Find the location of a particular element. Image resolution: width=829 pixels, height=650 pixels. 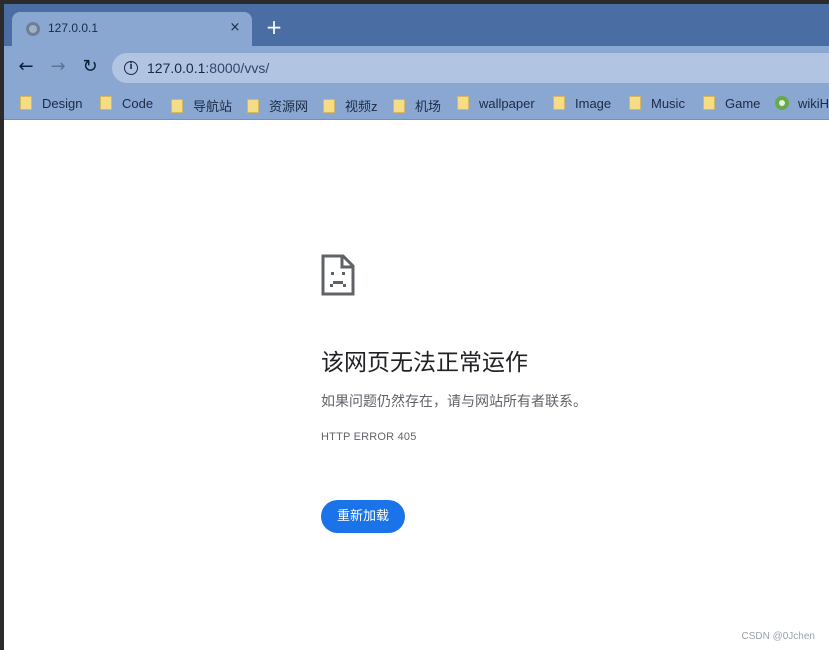

watermark: CSDN @0Jchen is located at coordinates (778, 636).